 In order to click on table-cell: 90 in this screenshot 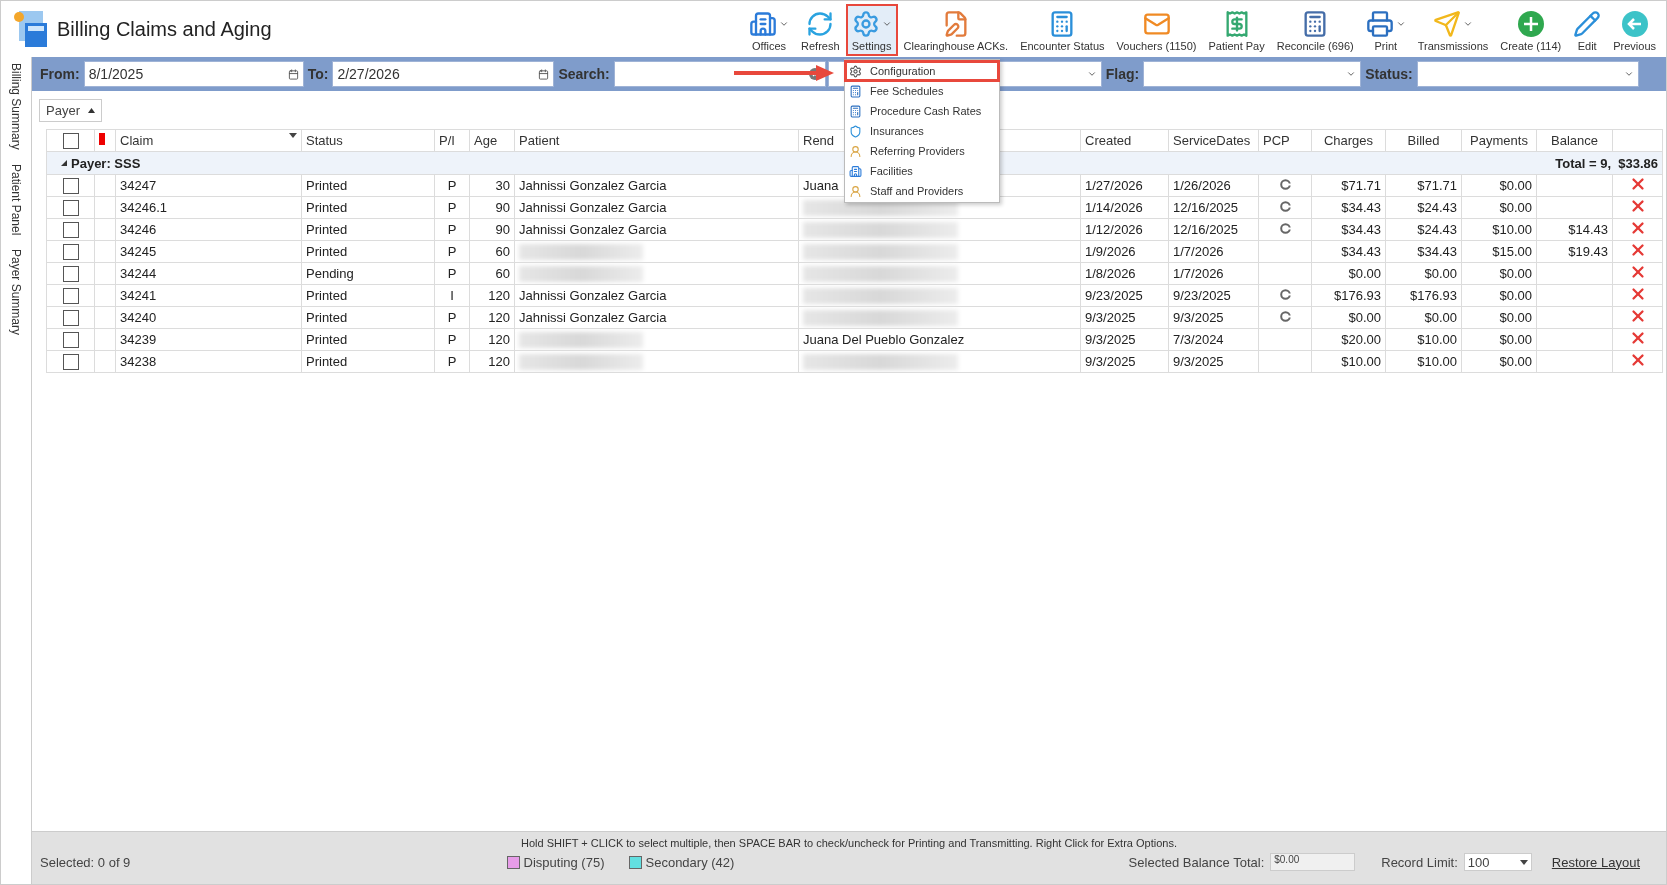, I will do `click(492, 229)`.